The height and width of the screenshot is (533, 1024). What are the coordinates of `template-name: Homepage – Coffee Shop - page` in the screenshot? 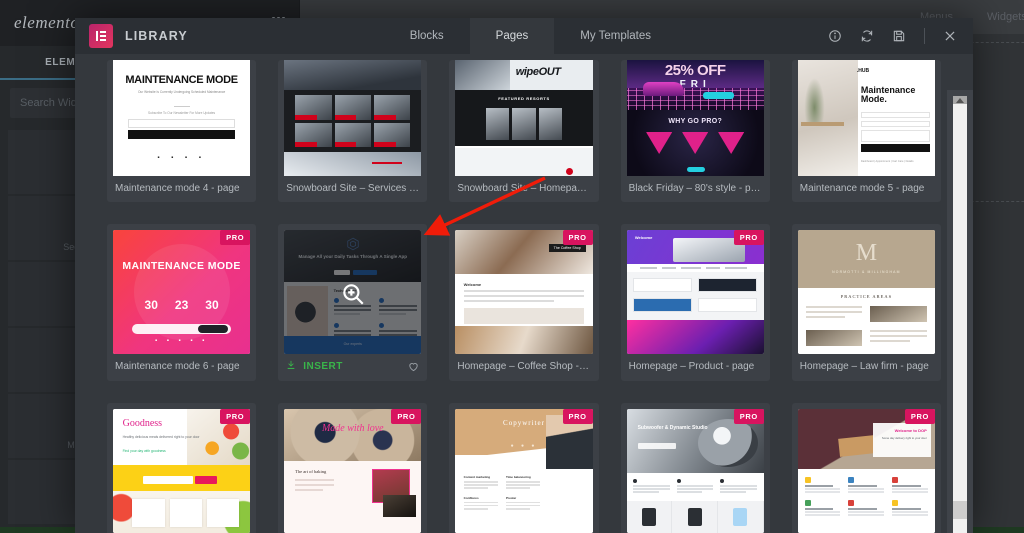 It's located at (528, 366).